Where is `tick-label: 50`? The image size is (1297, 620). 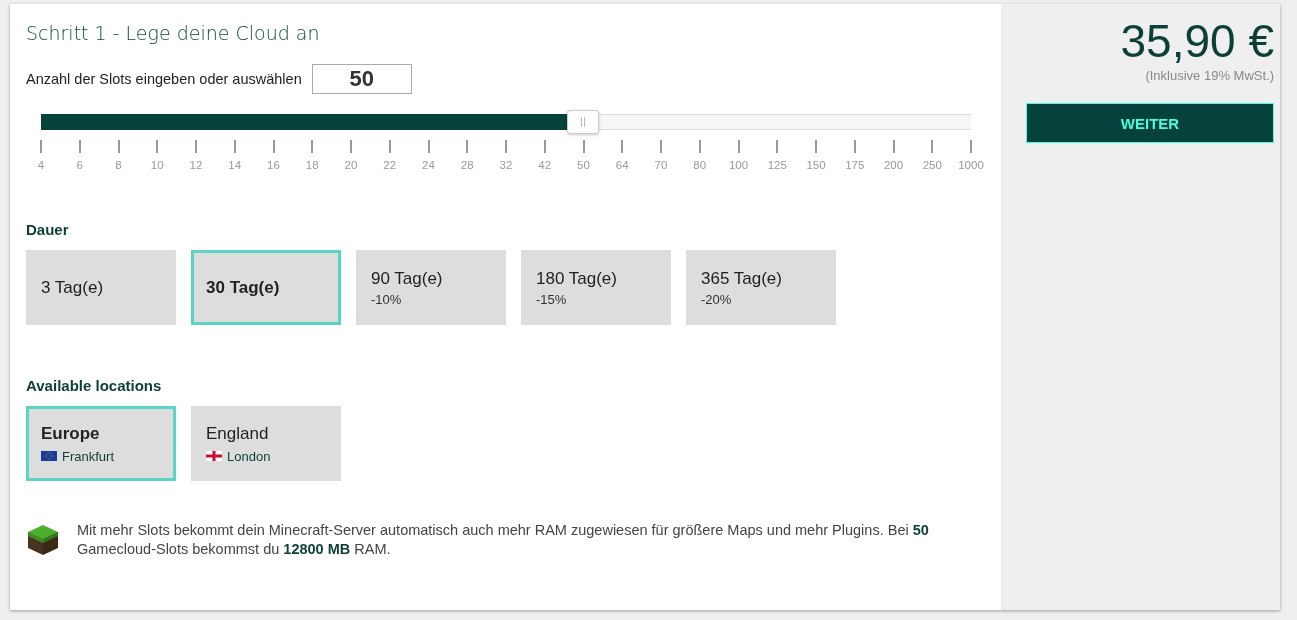 tick-label: 50 is located at coordinates (583, 165).